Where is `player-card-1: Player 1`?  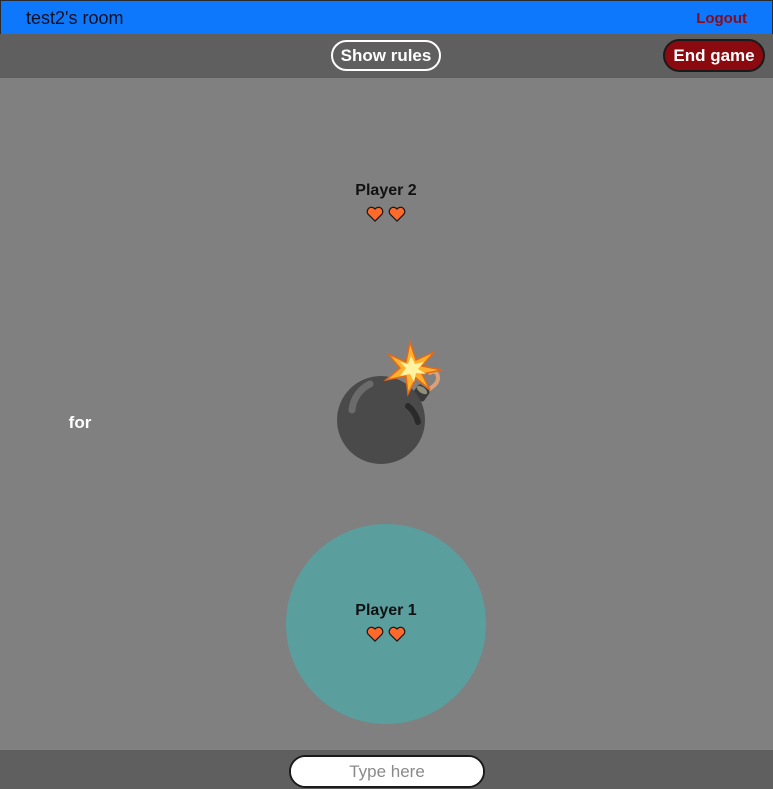 player-card-1: Player 1 is located at coordinates (386, 622).